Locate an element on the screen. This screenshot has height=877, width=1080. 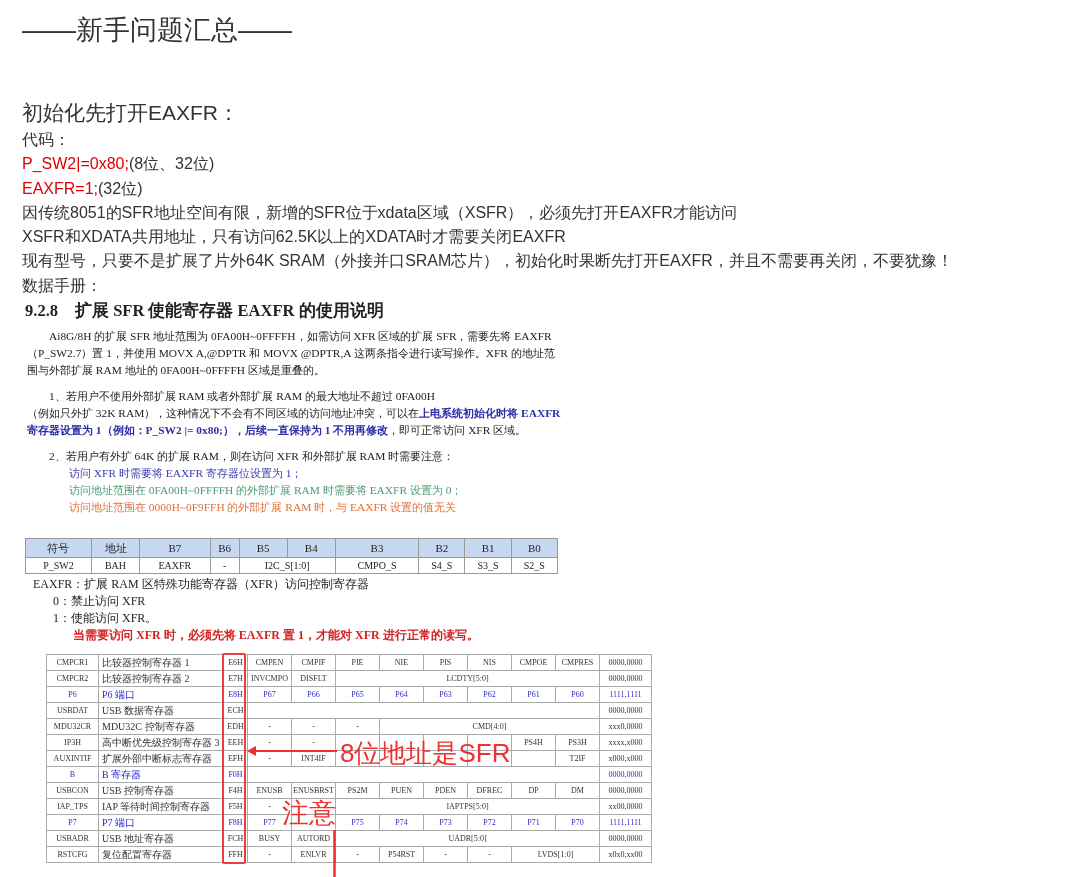
table-cell: PS2M is located at coordinates (357, 790).